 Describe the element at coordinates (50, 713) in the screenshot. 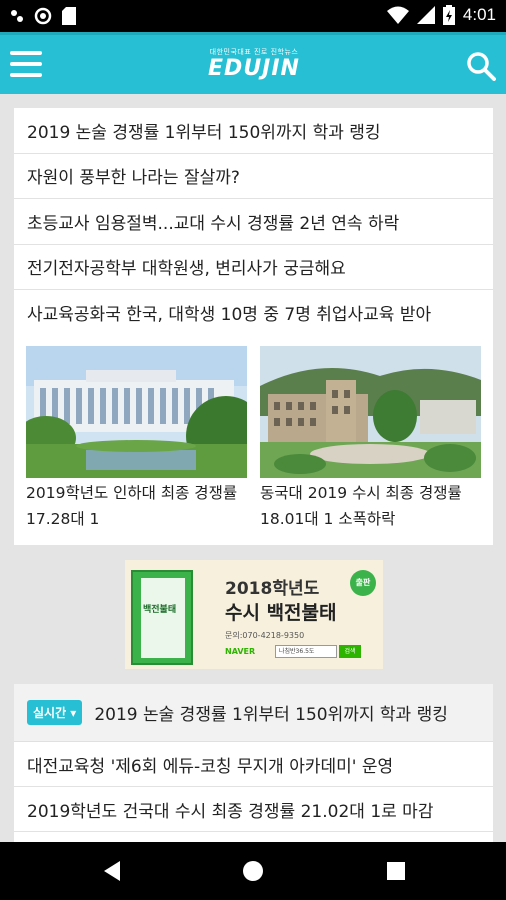

I see `realtime-tag-label: 실시간` at that location.